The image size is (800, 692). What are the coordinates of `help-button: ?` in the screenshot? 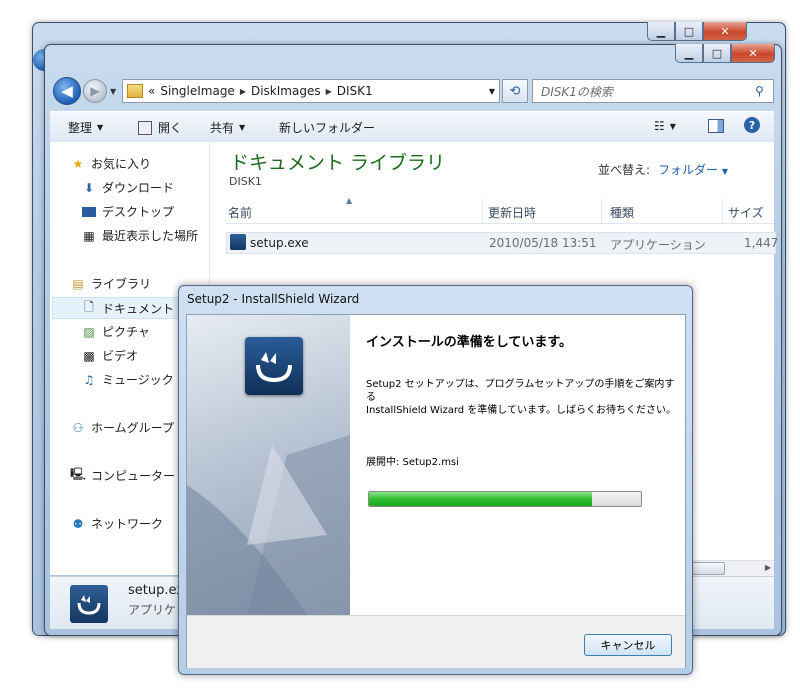 It's located at (752, 125).